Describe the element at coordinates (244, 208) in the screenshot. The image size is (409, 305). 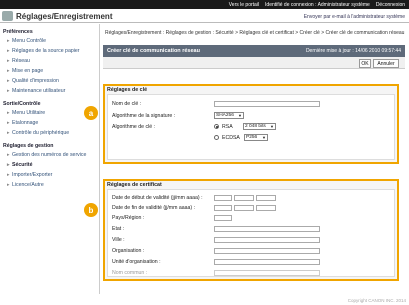
I see `end-month-input` at that location.